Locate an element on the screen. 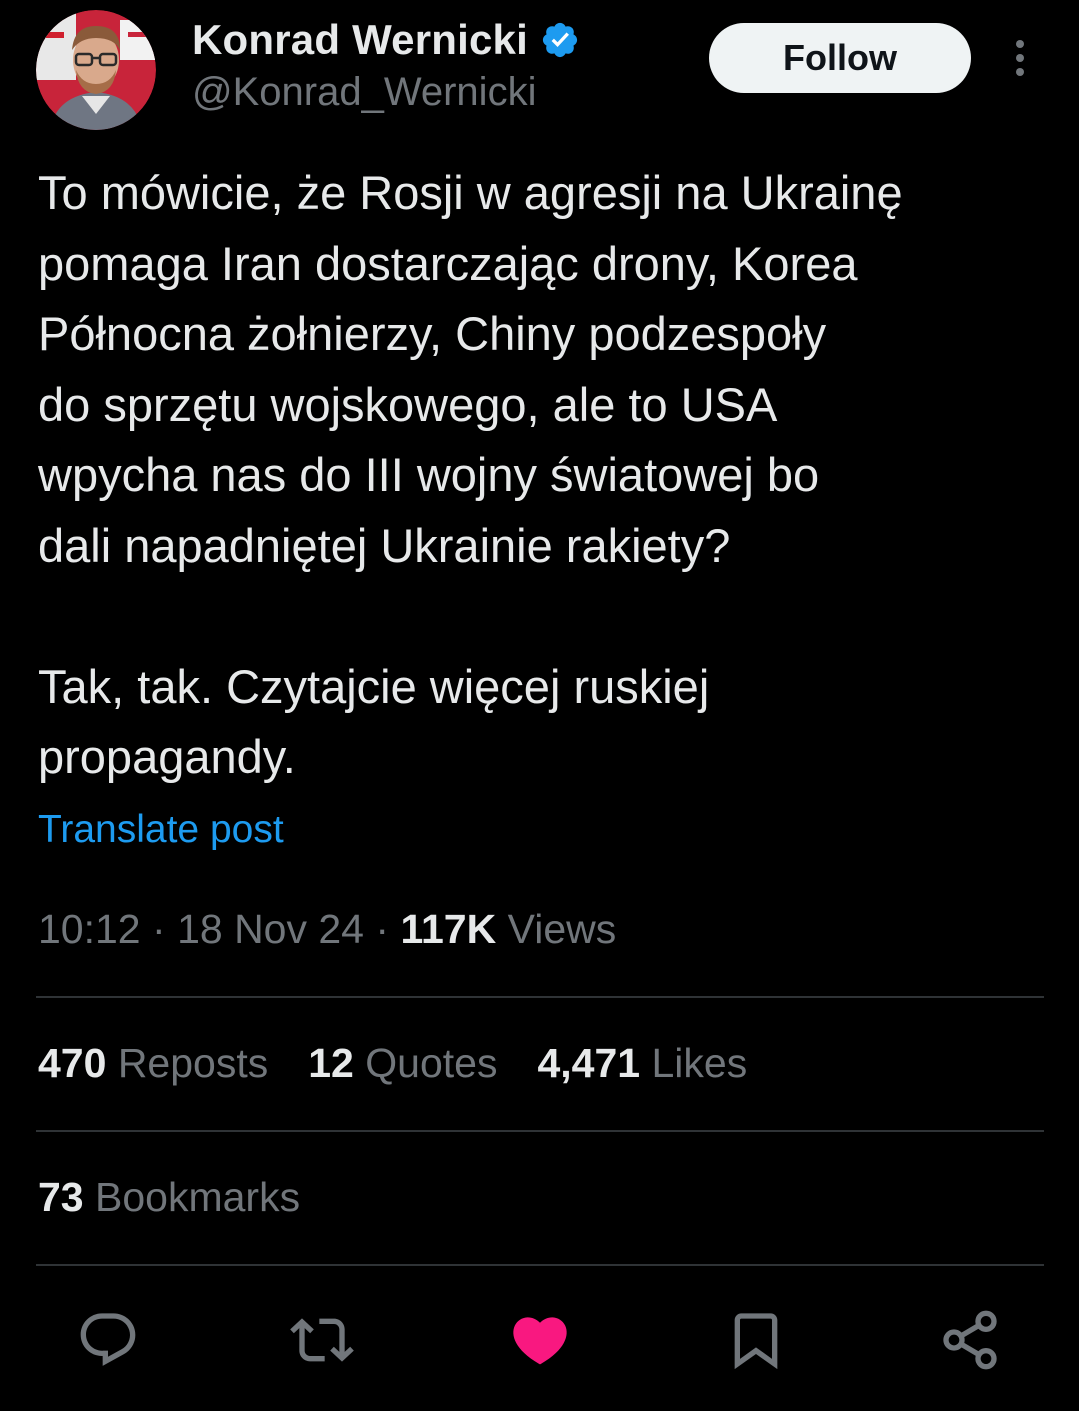 Image resolution: width=1079 pixels, height=1411 pixels. author-name-row: Konrad Wernicki is located at coordinates (386, 40).